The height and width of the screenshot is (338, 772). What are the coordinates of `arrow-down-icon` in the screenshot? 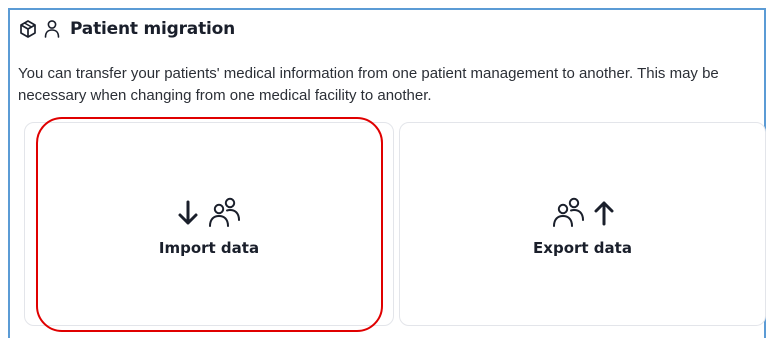 It's located at (188, 212).